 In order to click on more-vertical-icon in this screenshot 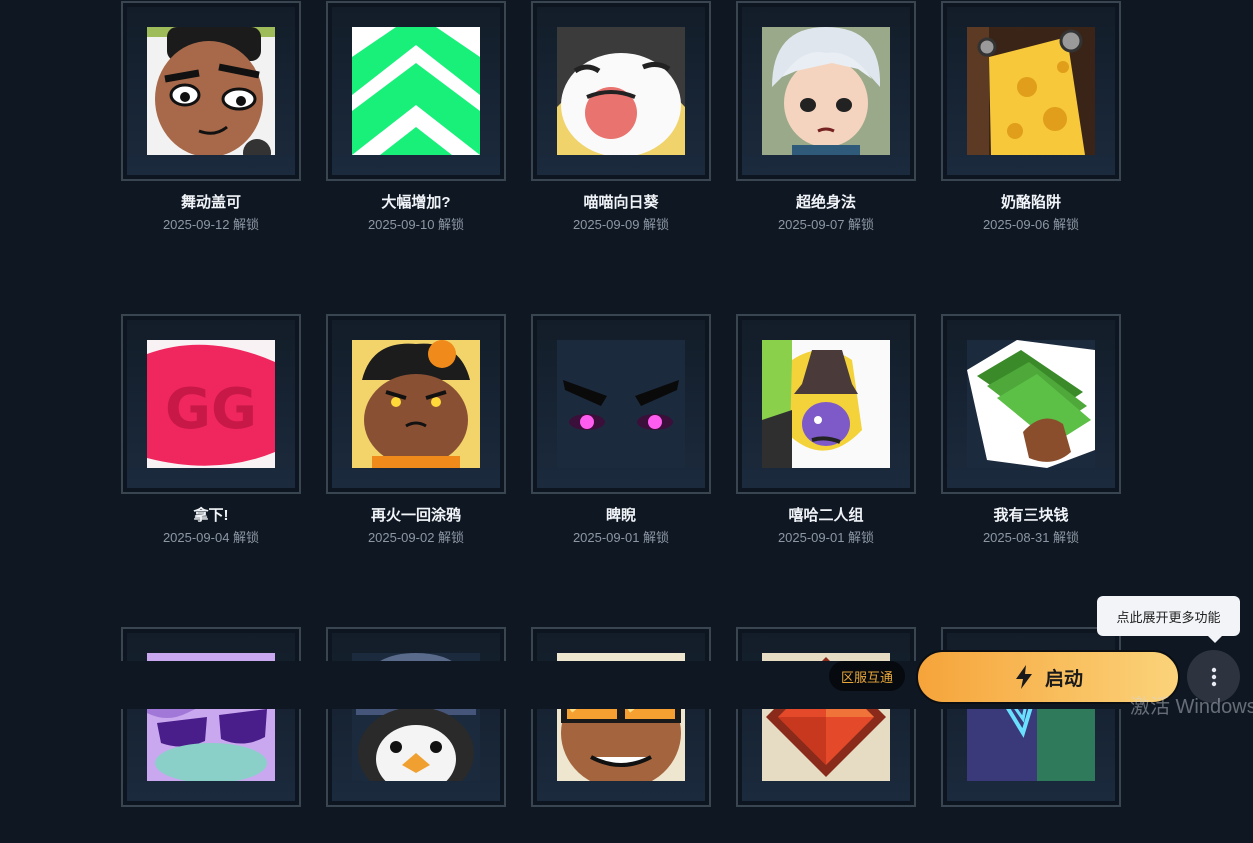, I will do `click(1213, 676)`.